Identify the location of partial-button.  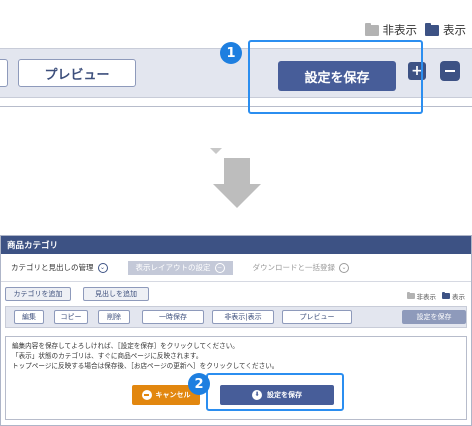
(4, 73).